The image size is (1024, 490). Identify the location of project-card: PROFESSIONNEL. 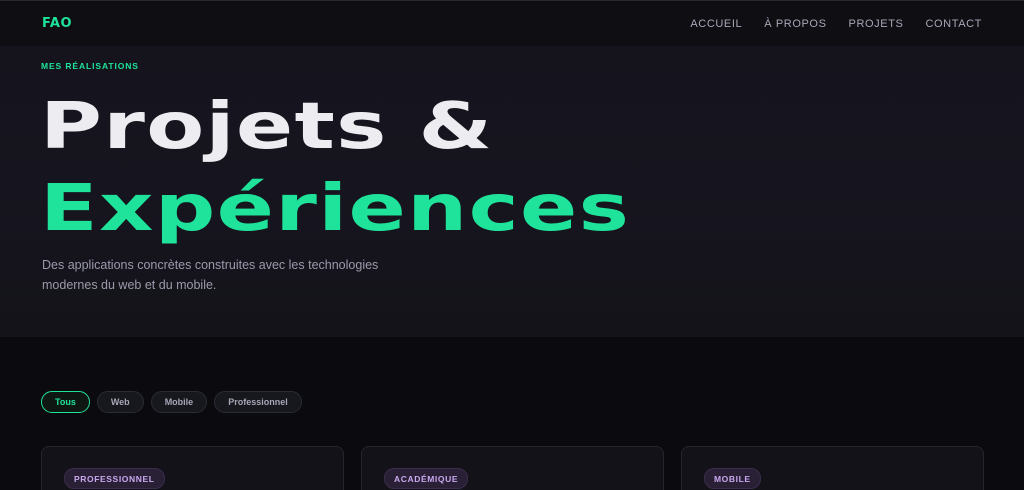
(192, 468).